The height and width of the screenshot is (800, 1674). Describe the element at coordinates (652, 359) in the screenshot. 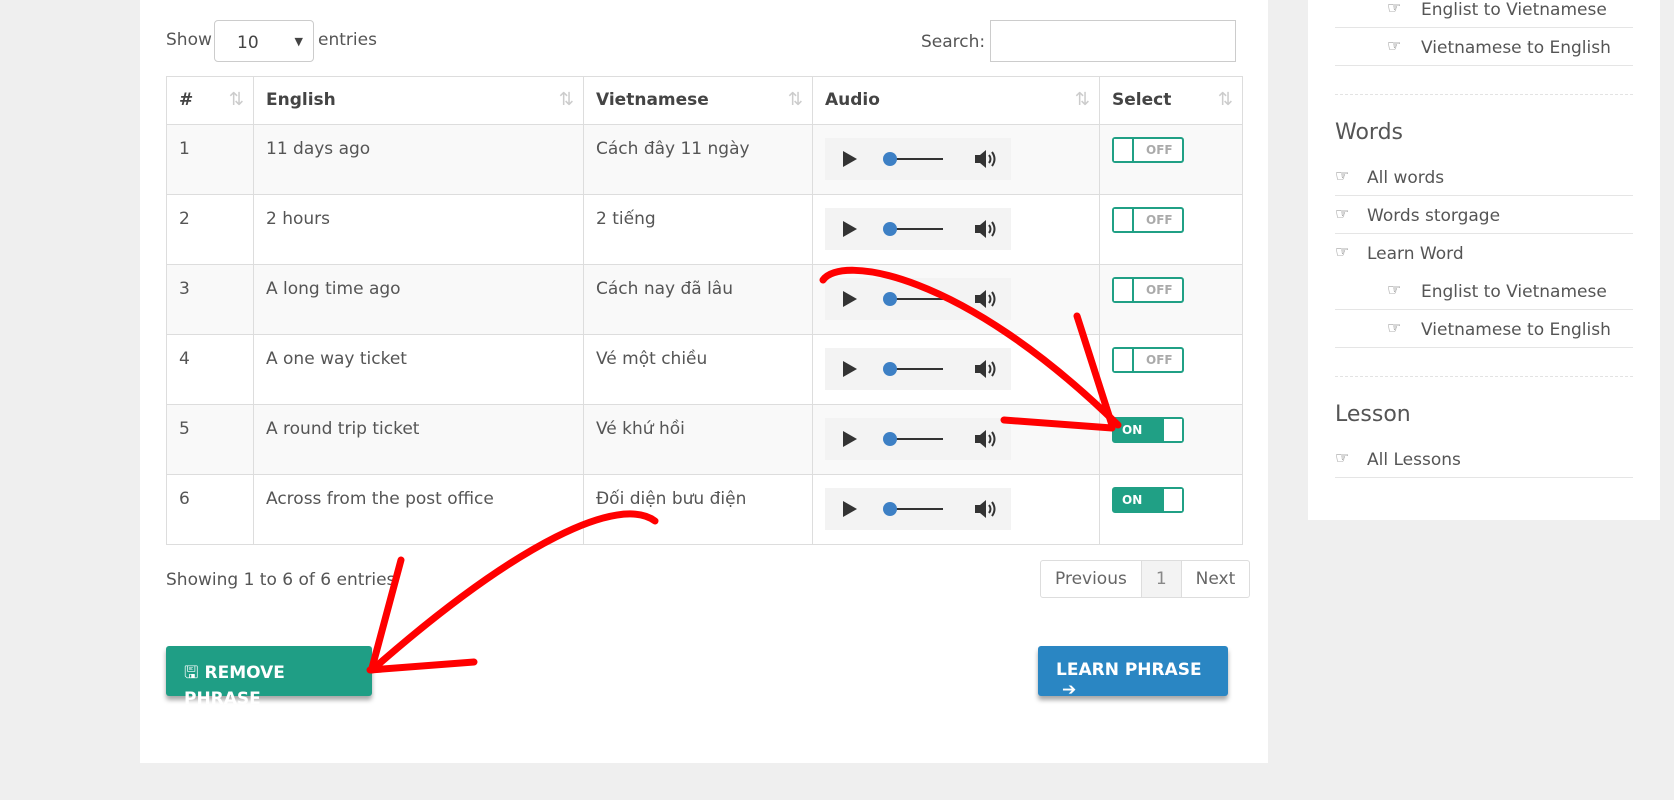

I see `vietnamese-text: Vé một chiều` at that location.